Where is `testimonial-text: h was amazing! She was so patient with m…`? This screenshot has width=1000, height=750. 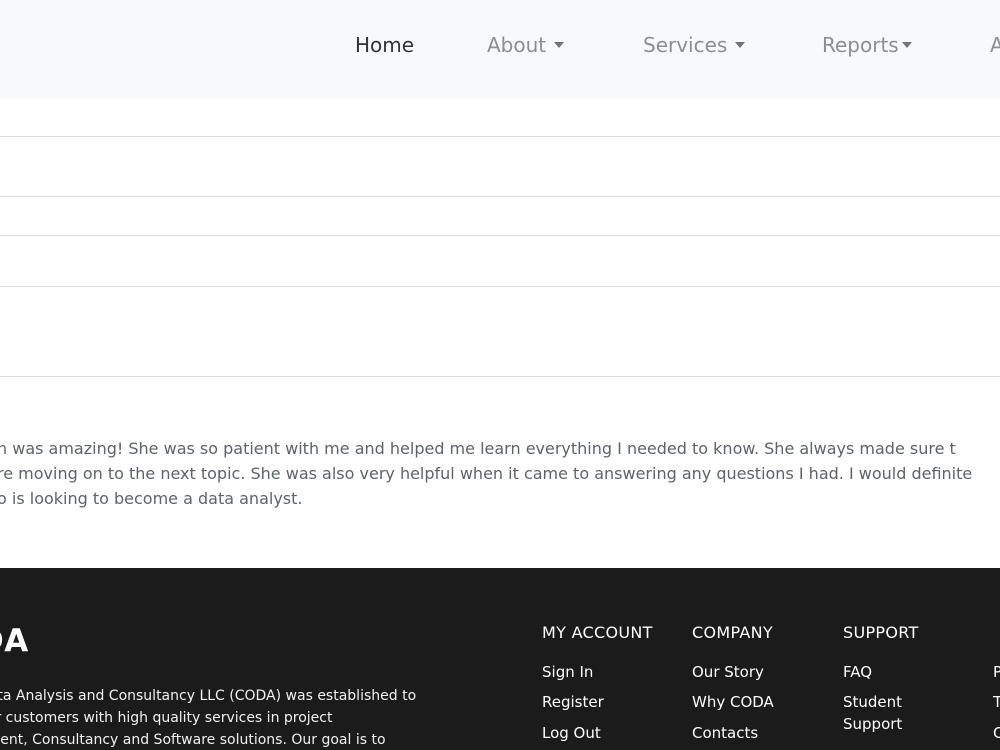 testimonial-text: h was amazing! She was so patient with m… is located at coordinates (500, 473).